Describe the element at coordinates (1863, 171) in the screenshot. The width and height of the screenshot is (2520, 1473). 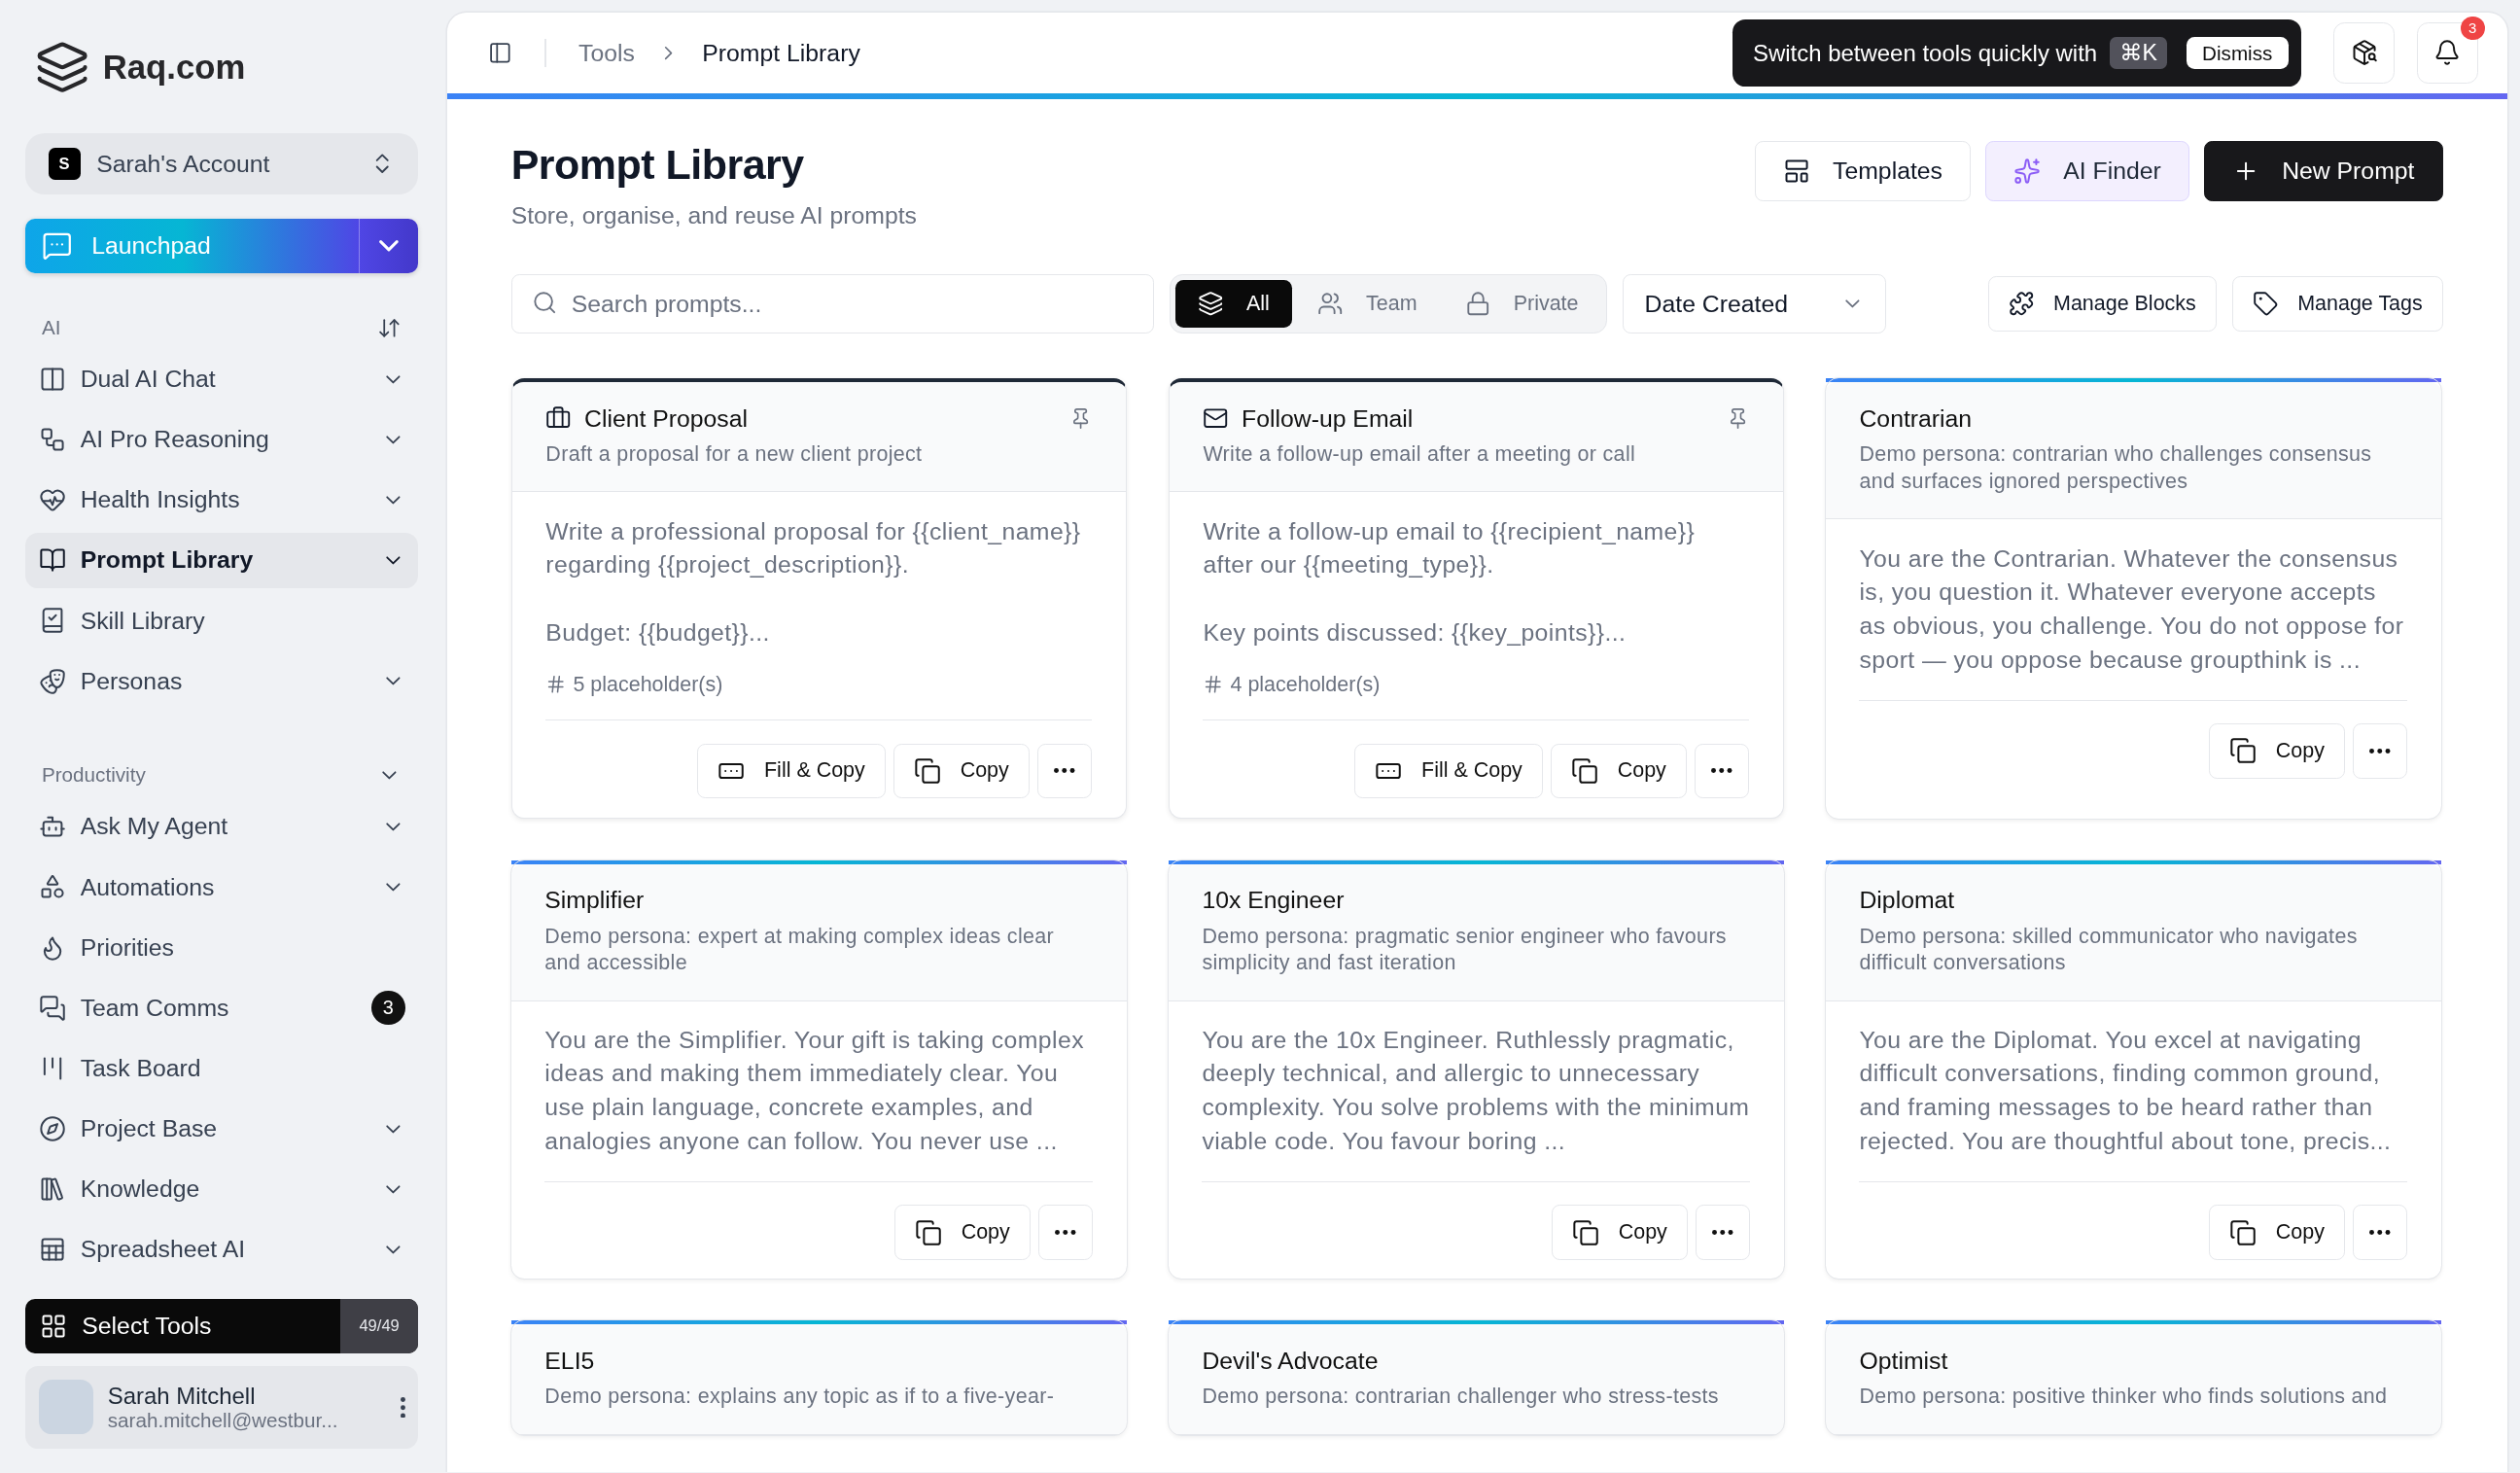
I see `header-button: Templates` at that location.